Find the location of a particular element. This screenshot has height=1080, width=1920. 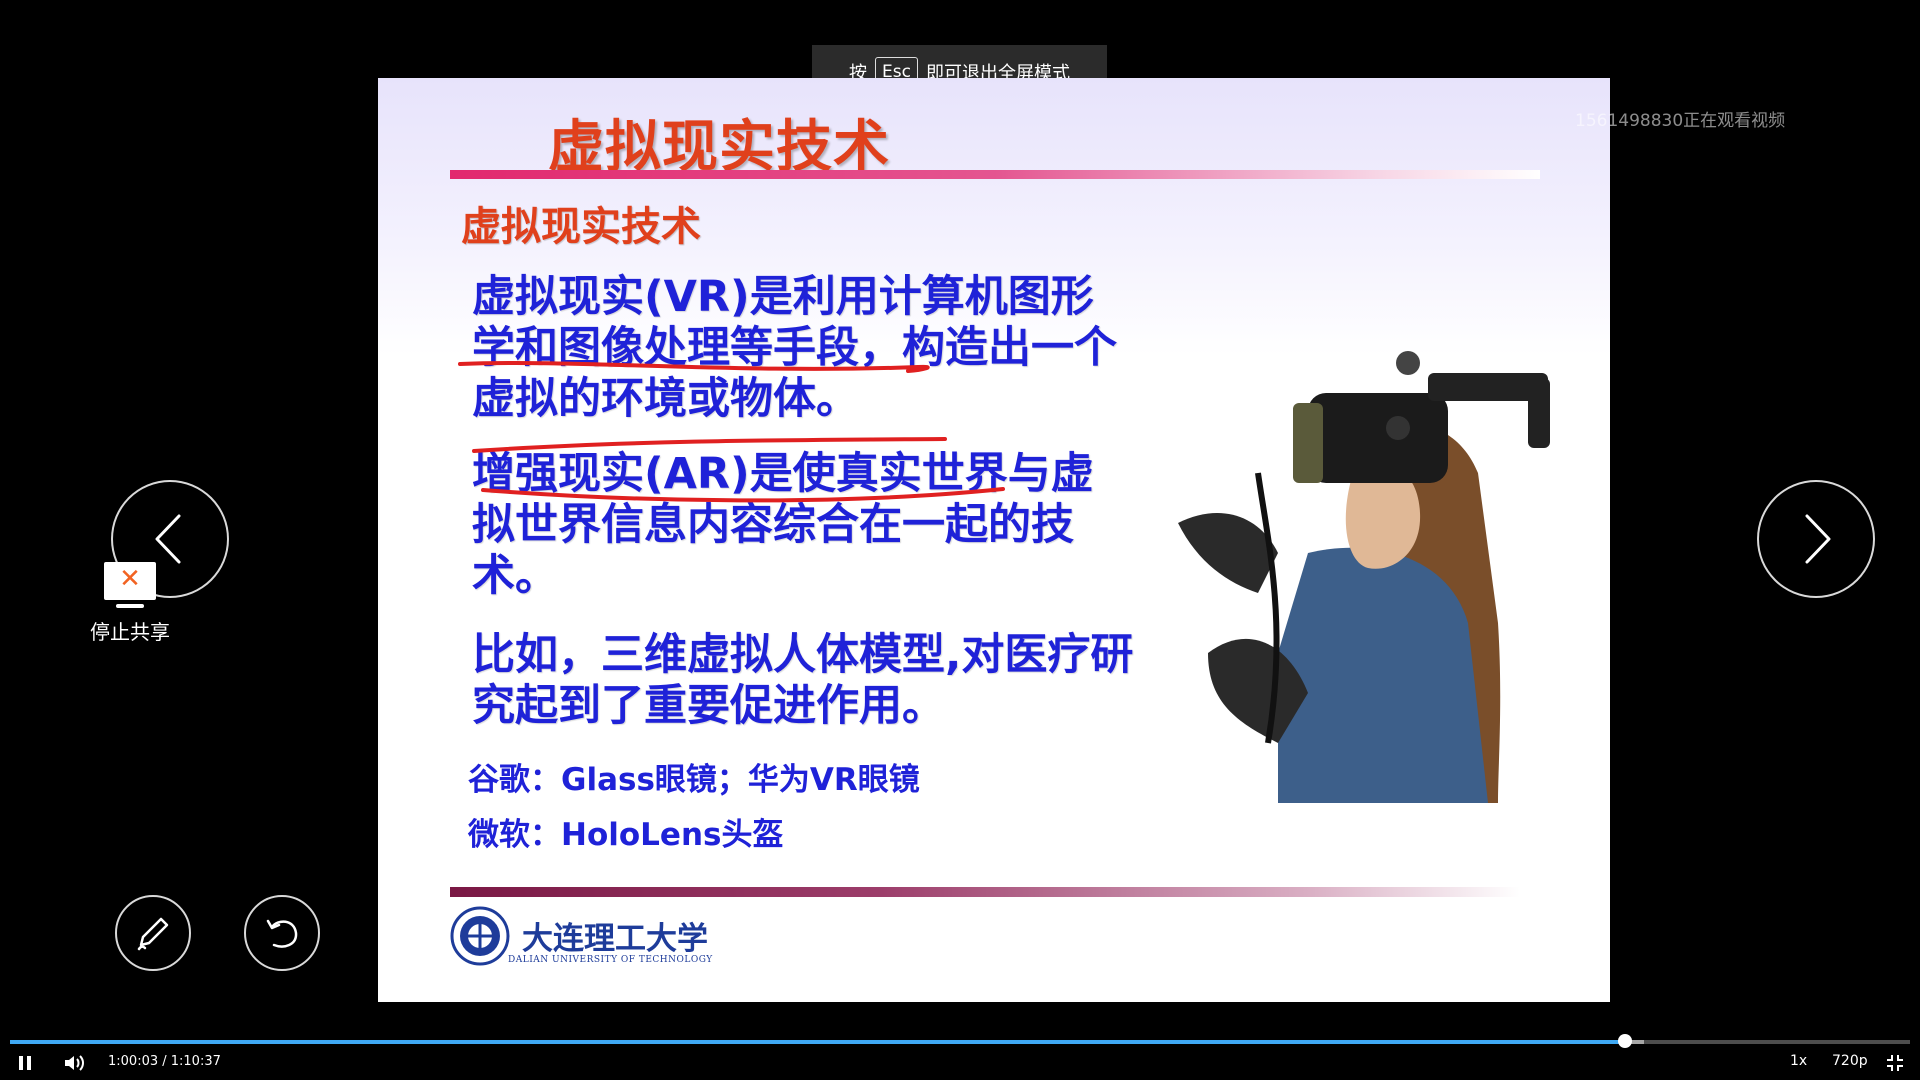

exit-fullscreen-icon is located at coordinates (1895, 1063).